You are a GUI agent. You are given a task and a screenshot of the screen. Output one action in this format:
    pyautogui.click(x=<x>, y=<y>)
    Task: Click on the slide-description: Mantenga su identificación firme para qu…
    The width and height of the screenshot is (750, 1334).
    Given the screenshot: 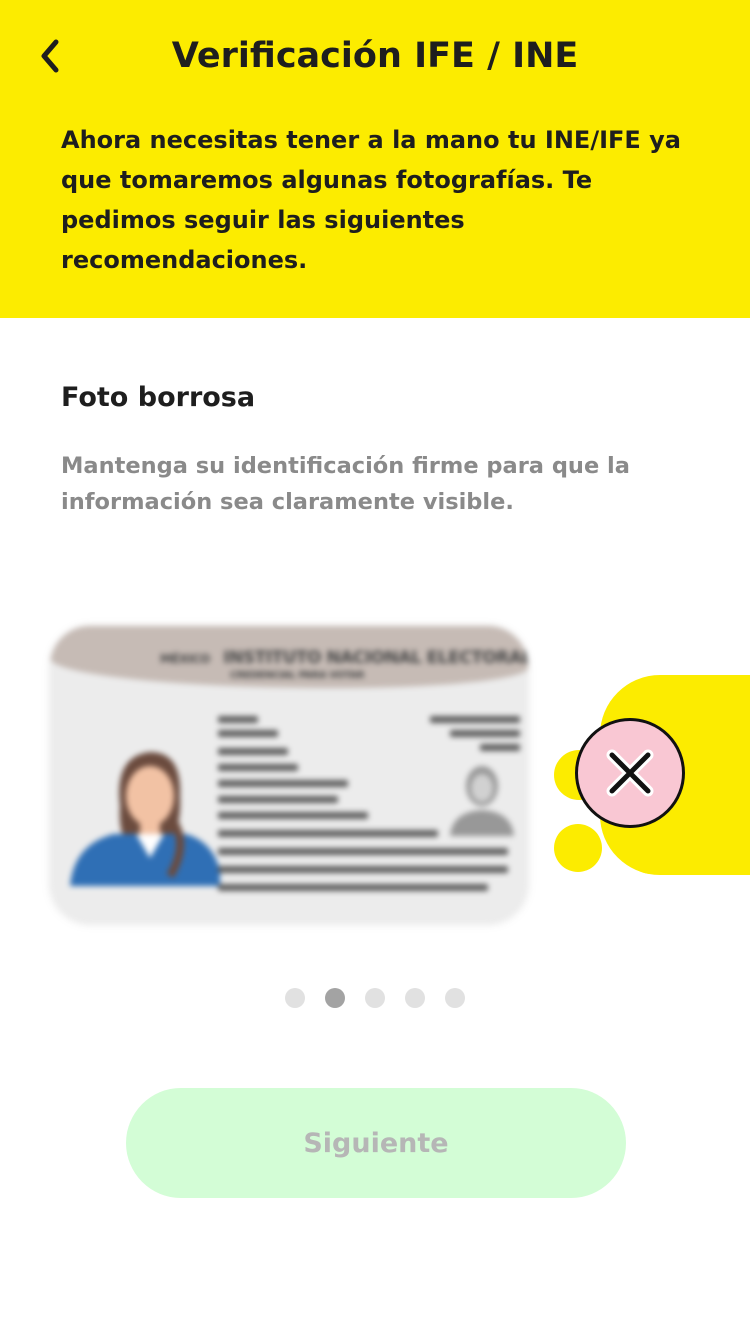 What is the action you would take?
    pyautogui.click(x=345, y=484)
    